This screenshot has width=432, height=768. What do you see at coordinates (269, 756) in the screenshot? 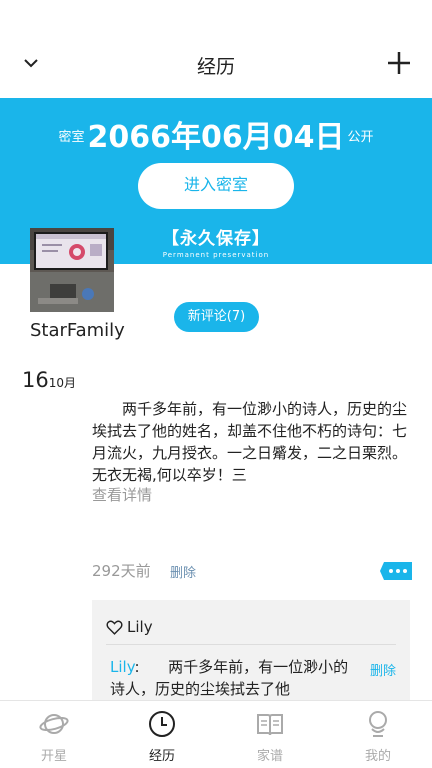
I see `tab-family-tree-label: 家谱` at bounding box center [269, 756].